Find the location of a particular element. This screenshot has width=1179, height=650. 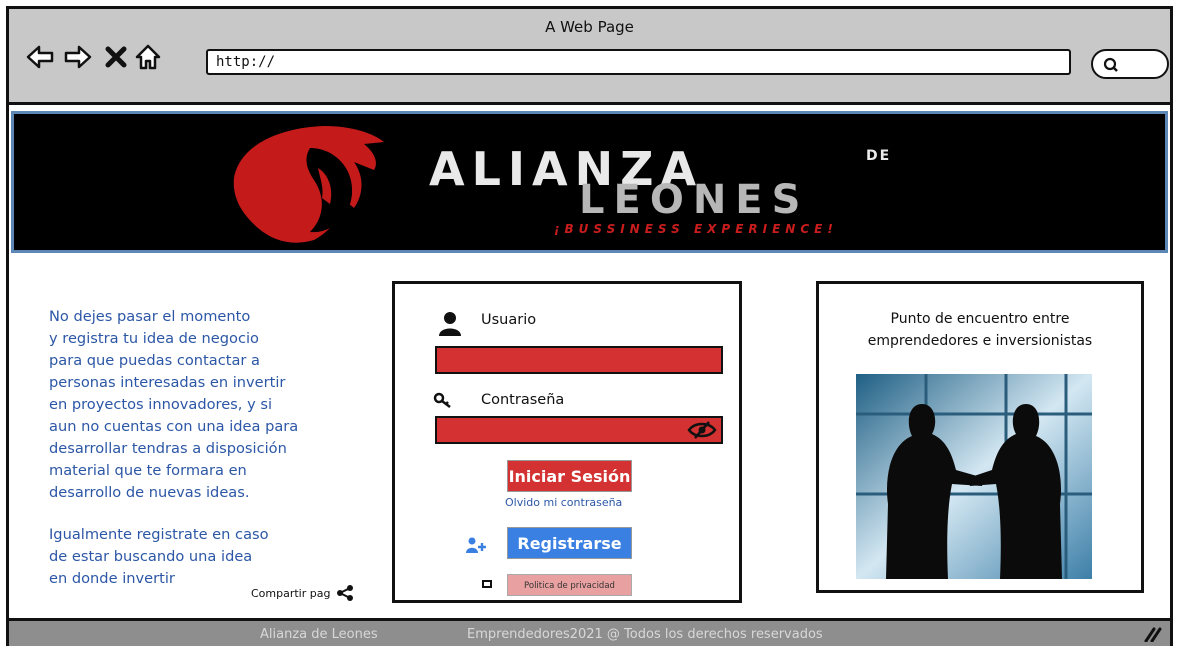

stop-icon is located at coordinates (116, 57).